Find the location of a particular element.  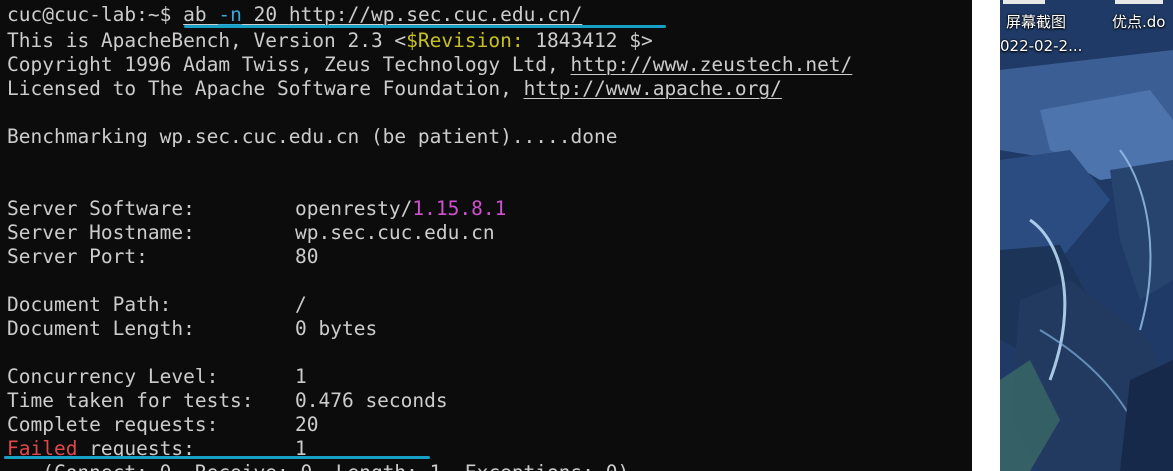

document-path-value: / is located at coordinates (301, 304).